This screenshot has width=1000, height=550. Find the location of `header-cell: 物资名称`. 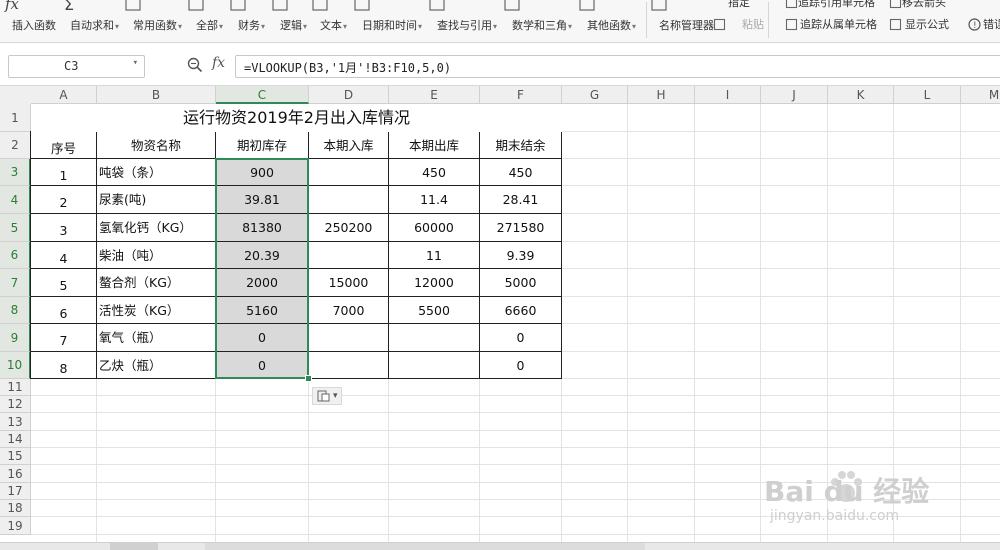

header-cell: 物资名称 is located at coordinates (156, 145).